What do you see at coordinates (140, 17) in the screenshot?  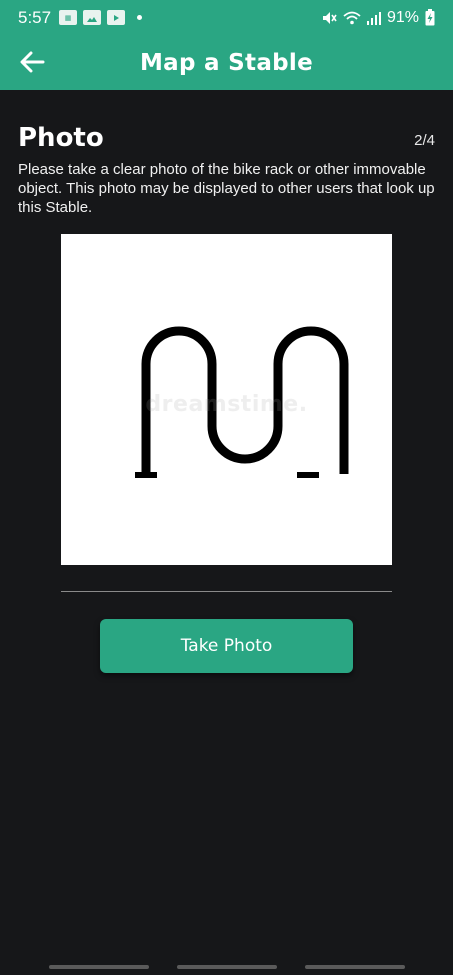 I see `more-notifications-dot` at bounding box center [140, 17].